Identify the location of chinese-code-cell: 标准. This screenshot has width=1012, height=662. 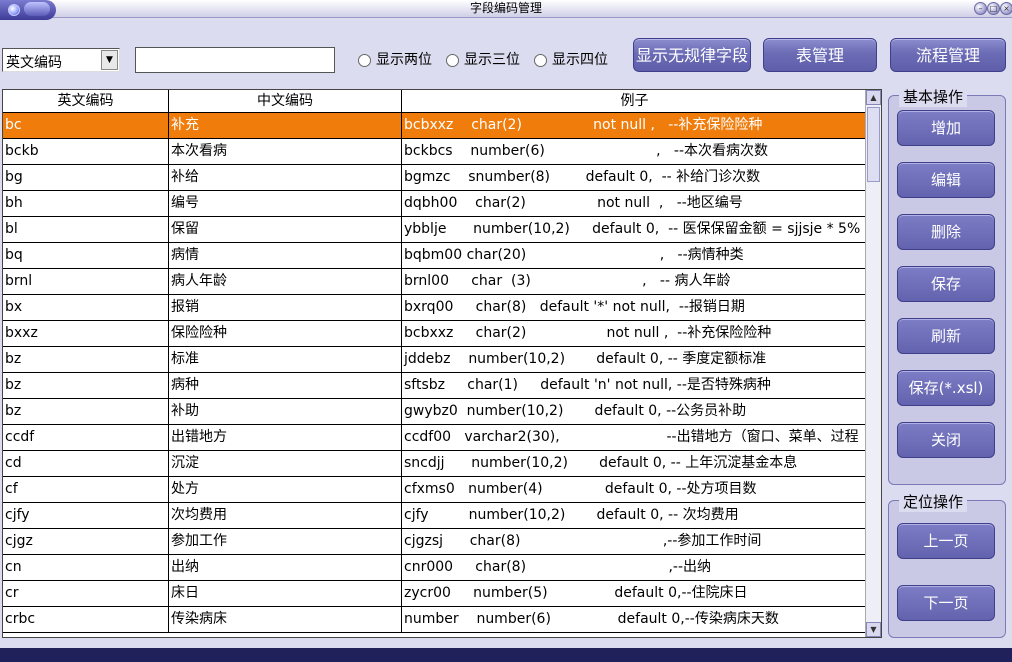
(285, 359).